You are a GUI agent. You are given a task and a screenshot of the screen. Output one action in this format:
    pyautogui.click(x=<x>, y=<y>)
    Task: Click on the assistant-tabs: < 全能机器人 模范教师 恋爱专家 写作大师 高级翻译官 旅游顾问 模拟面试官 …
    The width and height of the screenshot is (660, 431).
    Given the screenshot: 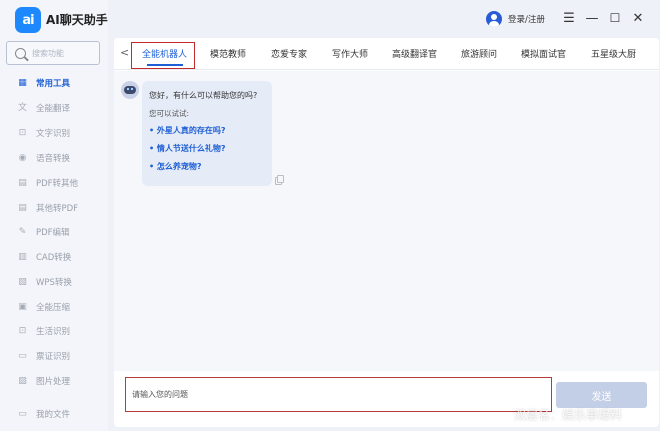 What is the action you would take?
    pyautogui.click(x=386, y=54)
    